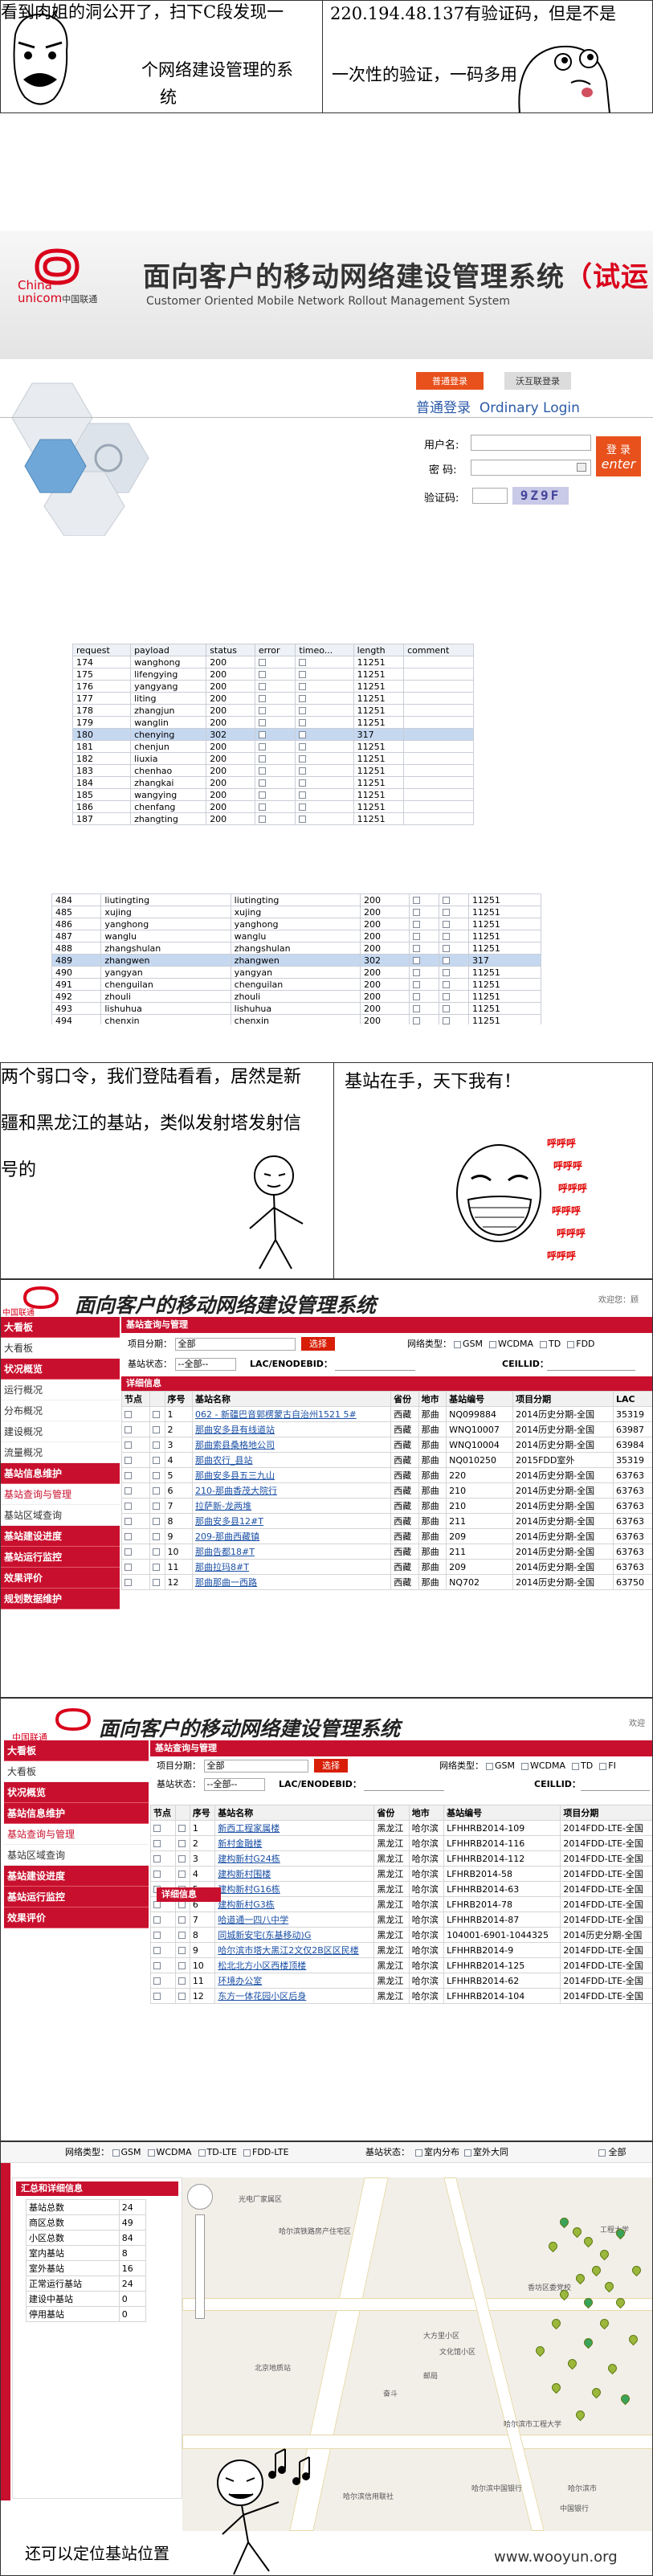  What do you see at coordinates (490, 496) in the screenshot?
I see `captcha-input` at bounding box center [490, 496].